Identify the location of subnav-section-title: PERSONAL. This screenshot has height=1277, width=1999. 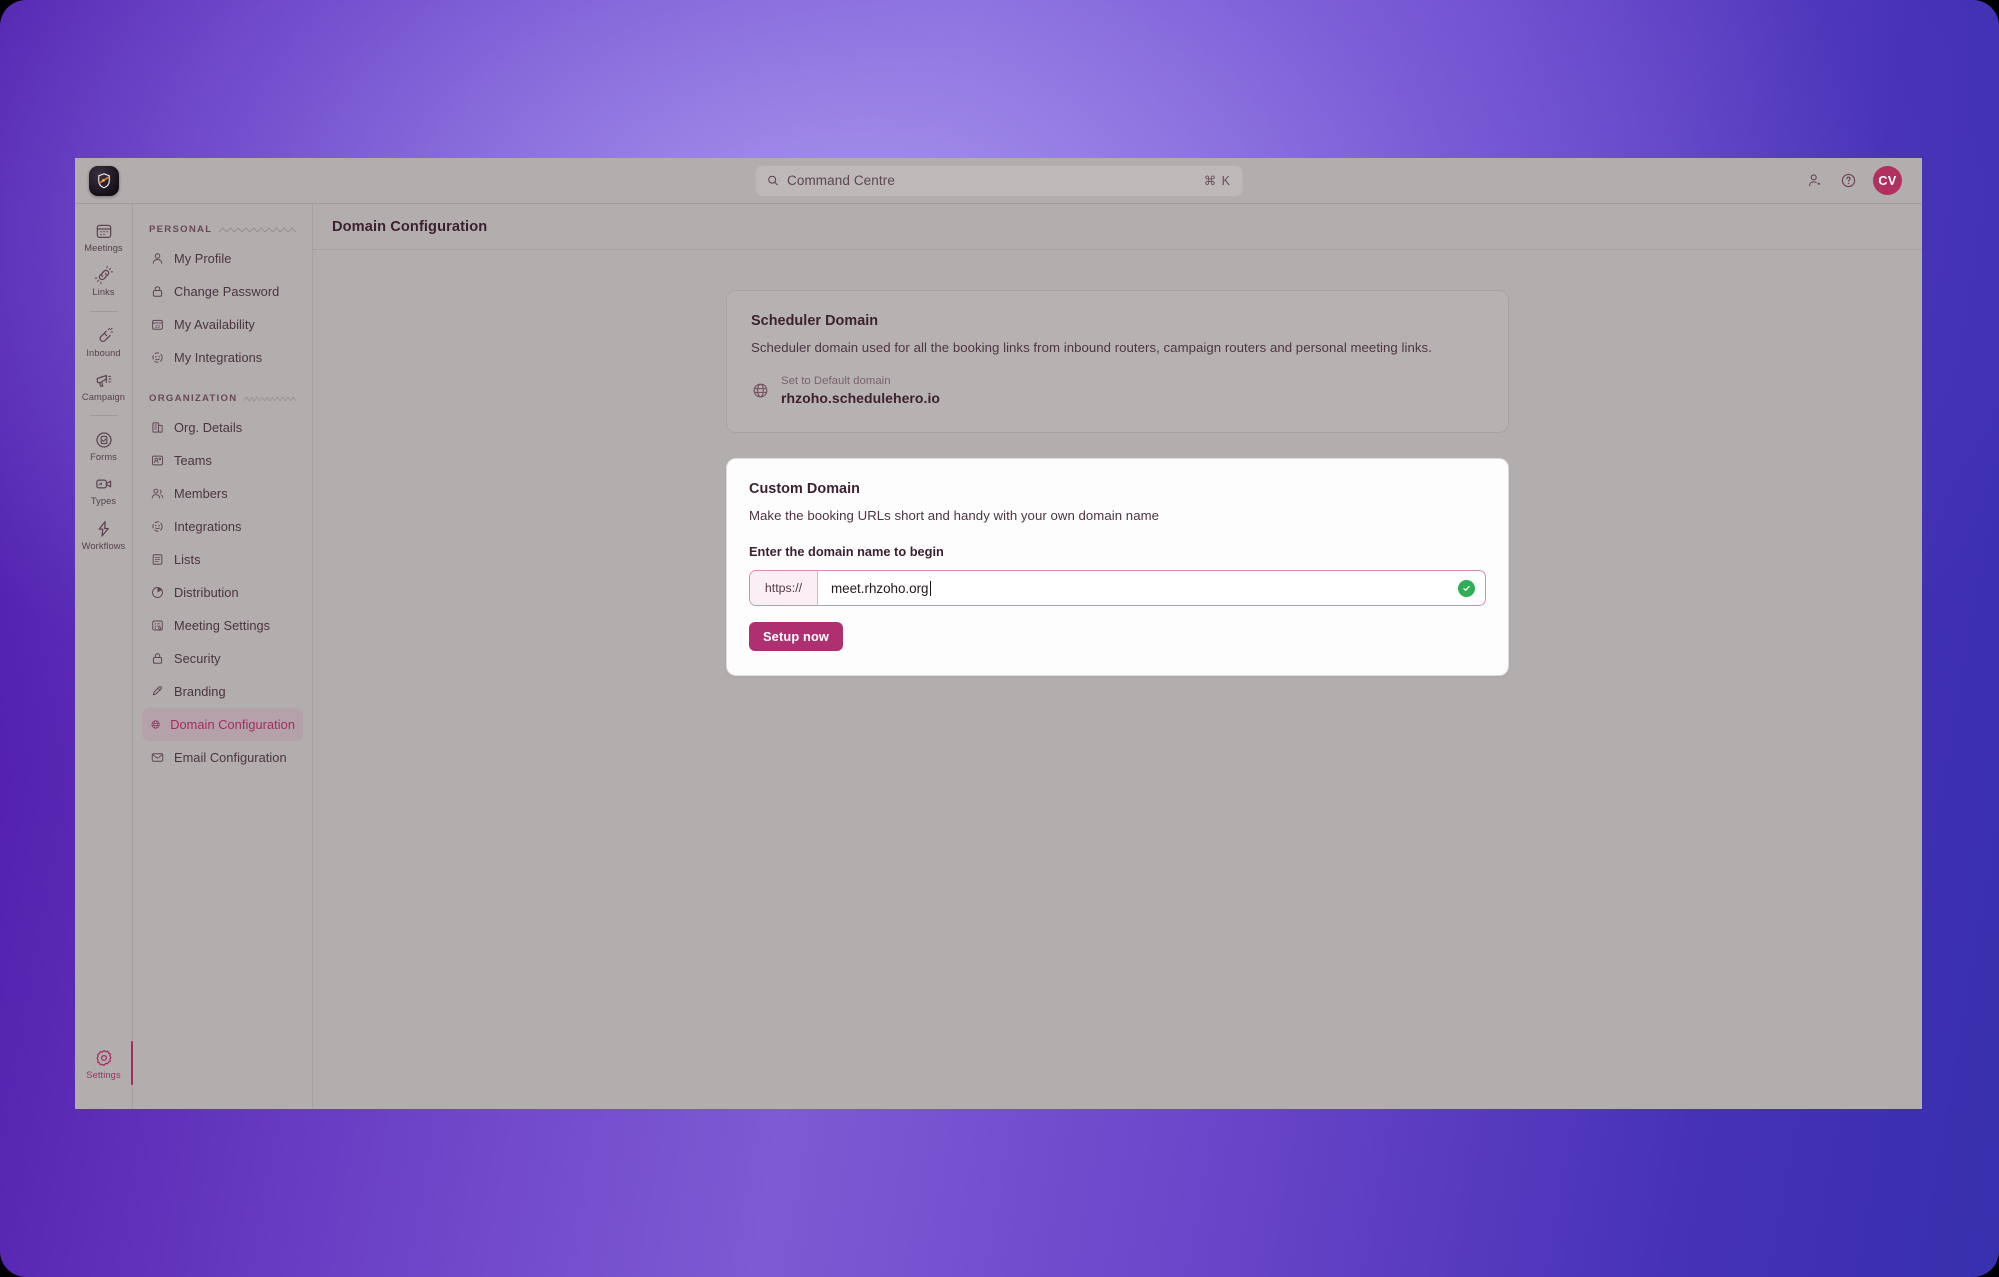
(181, 229).